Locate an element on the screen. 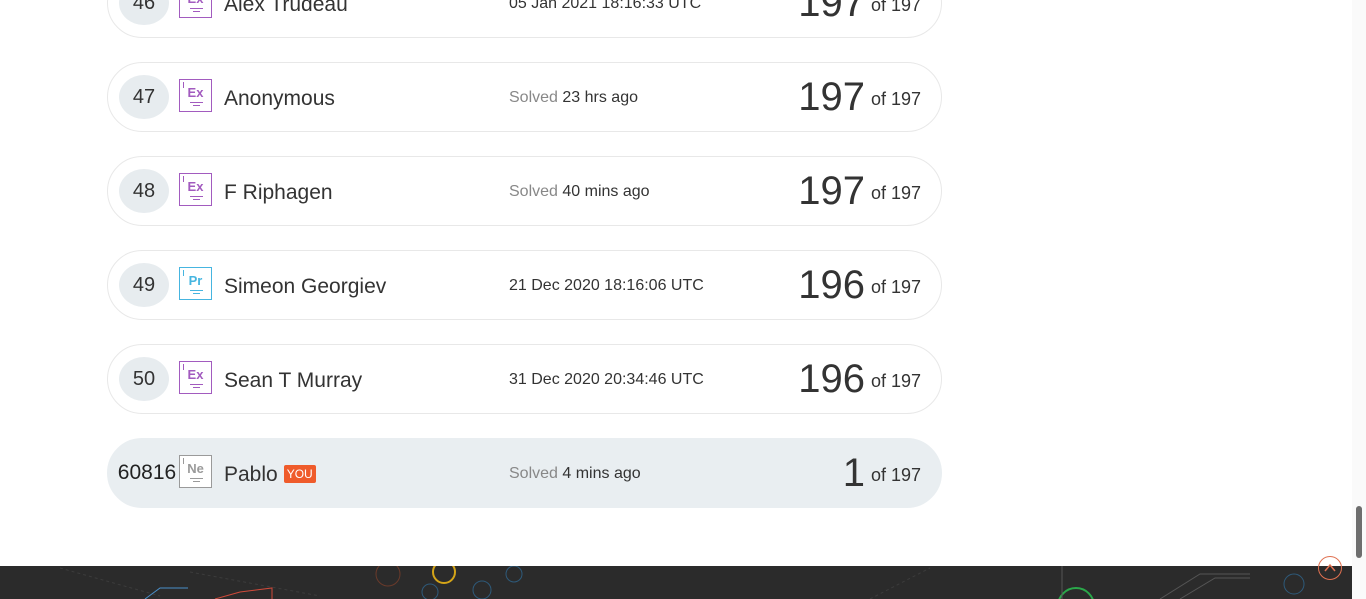  score: 1 is located at coordinates (853, 473).